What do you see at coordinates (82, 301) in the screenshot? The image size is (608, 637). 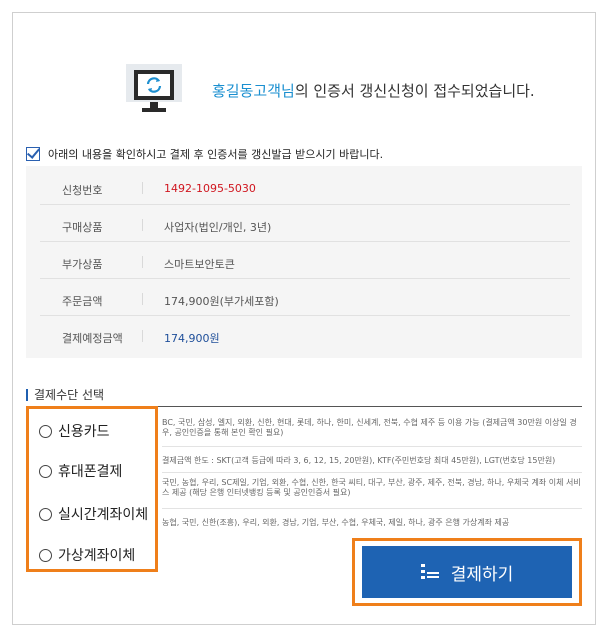 I see `row-label: 주문금액` at bounding box center [82, 301].